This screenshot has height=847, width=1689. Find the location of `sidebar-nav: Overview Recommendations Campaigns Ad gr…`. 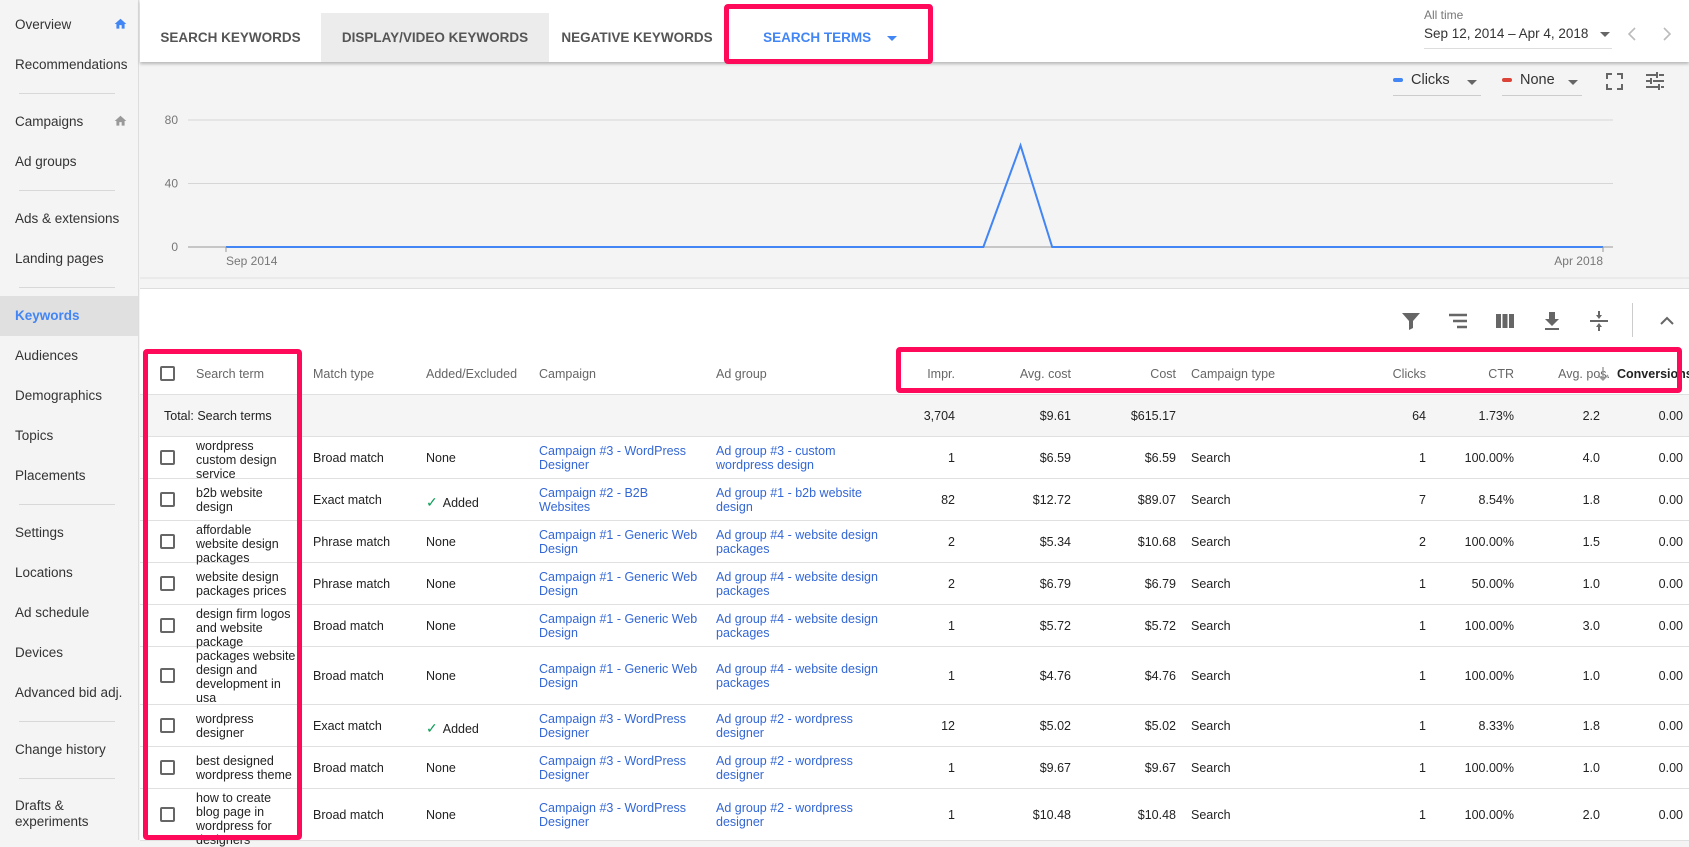

sidebar-nav: Overview Recommendations Campaigns Ad gr… is located at coordinates (69, 420).